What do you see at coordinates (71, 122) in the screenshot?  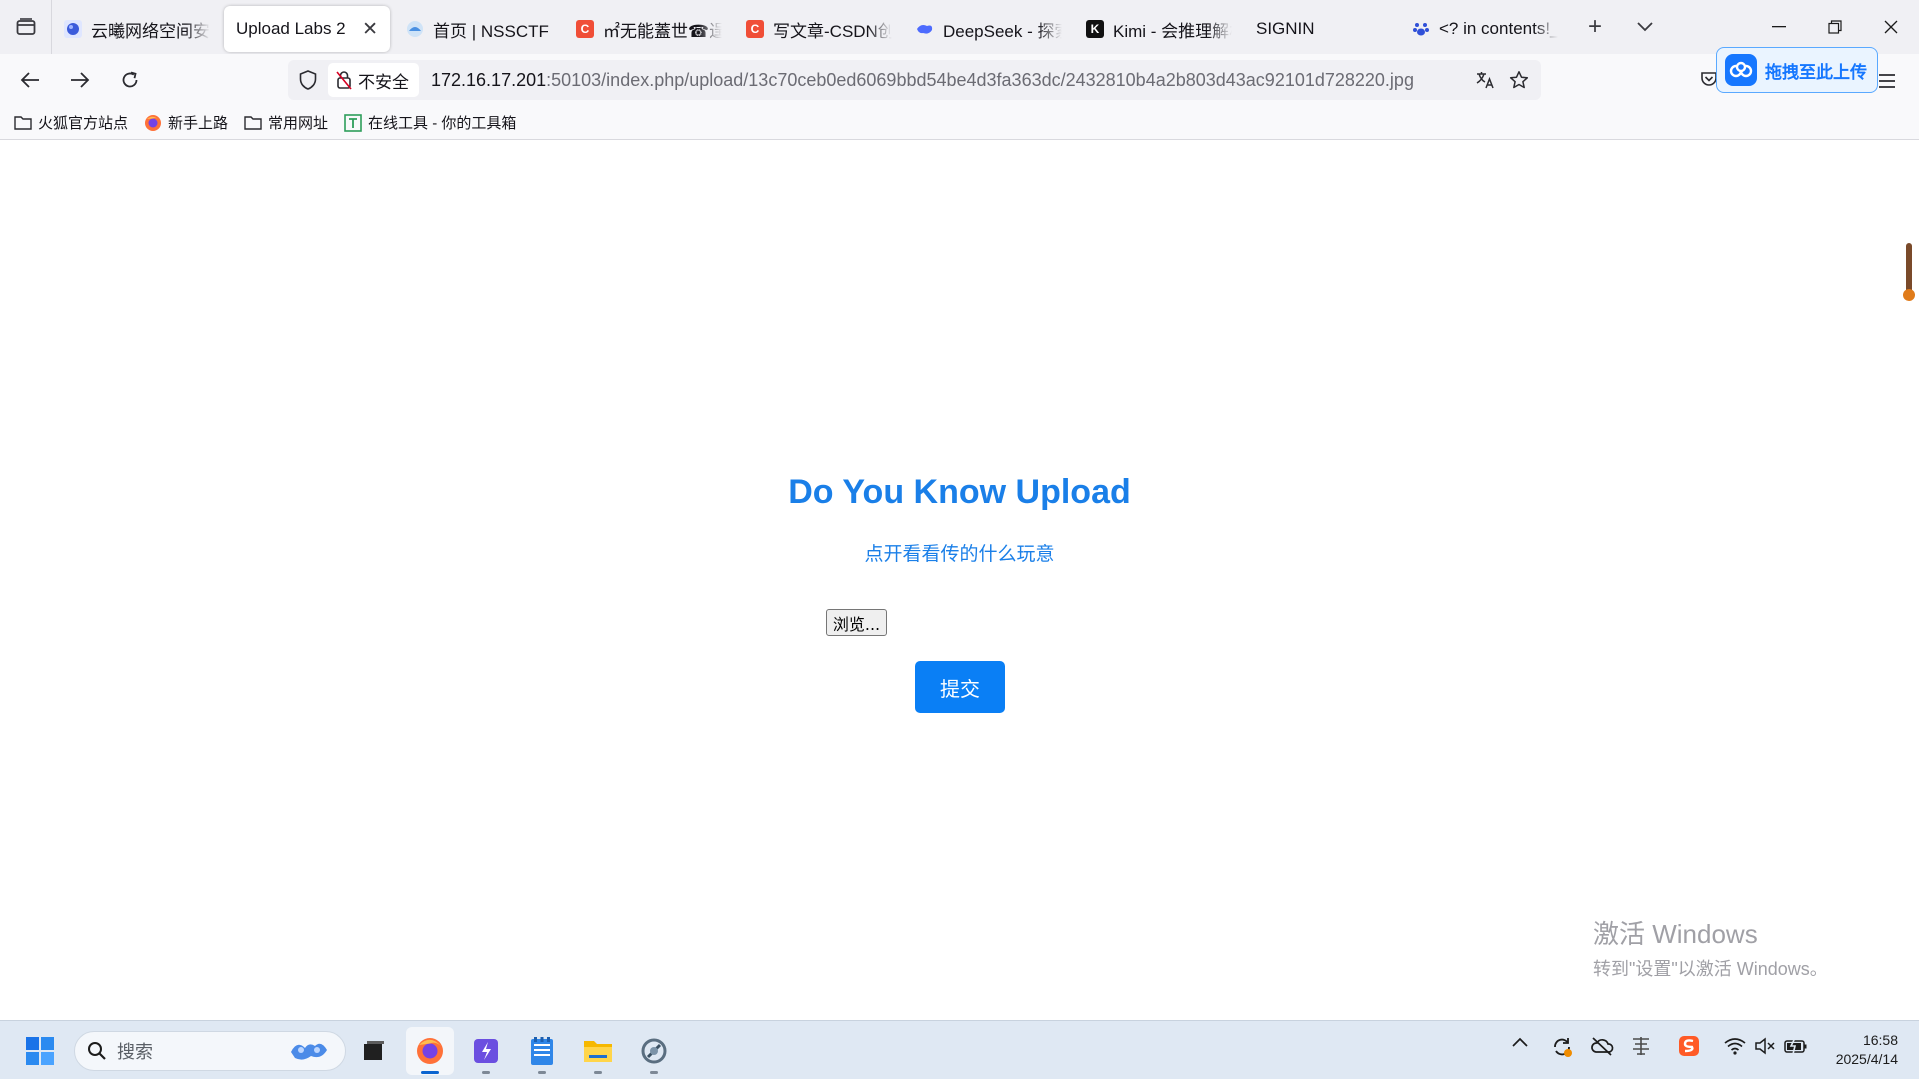 I see `bookmark-firefox-official: 火狐官方站点` at bounding box center [71, 122].